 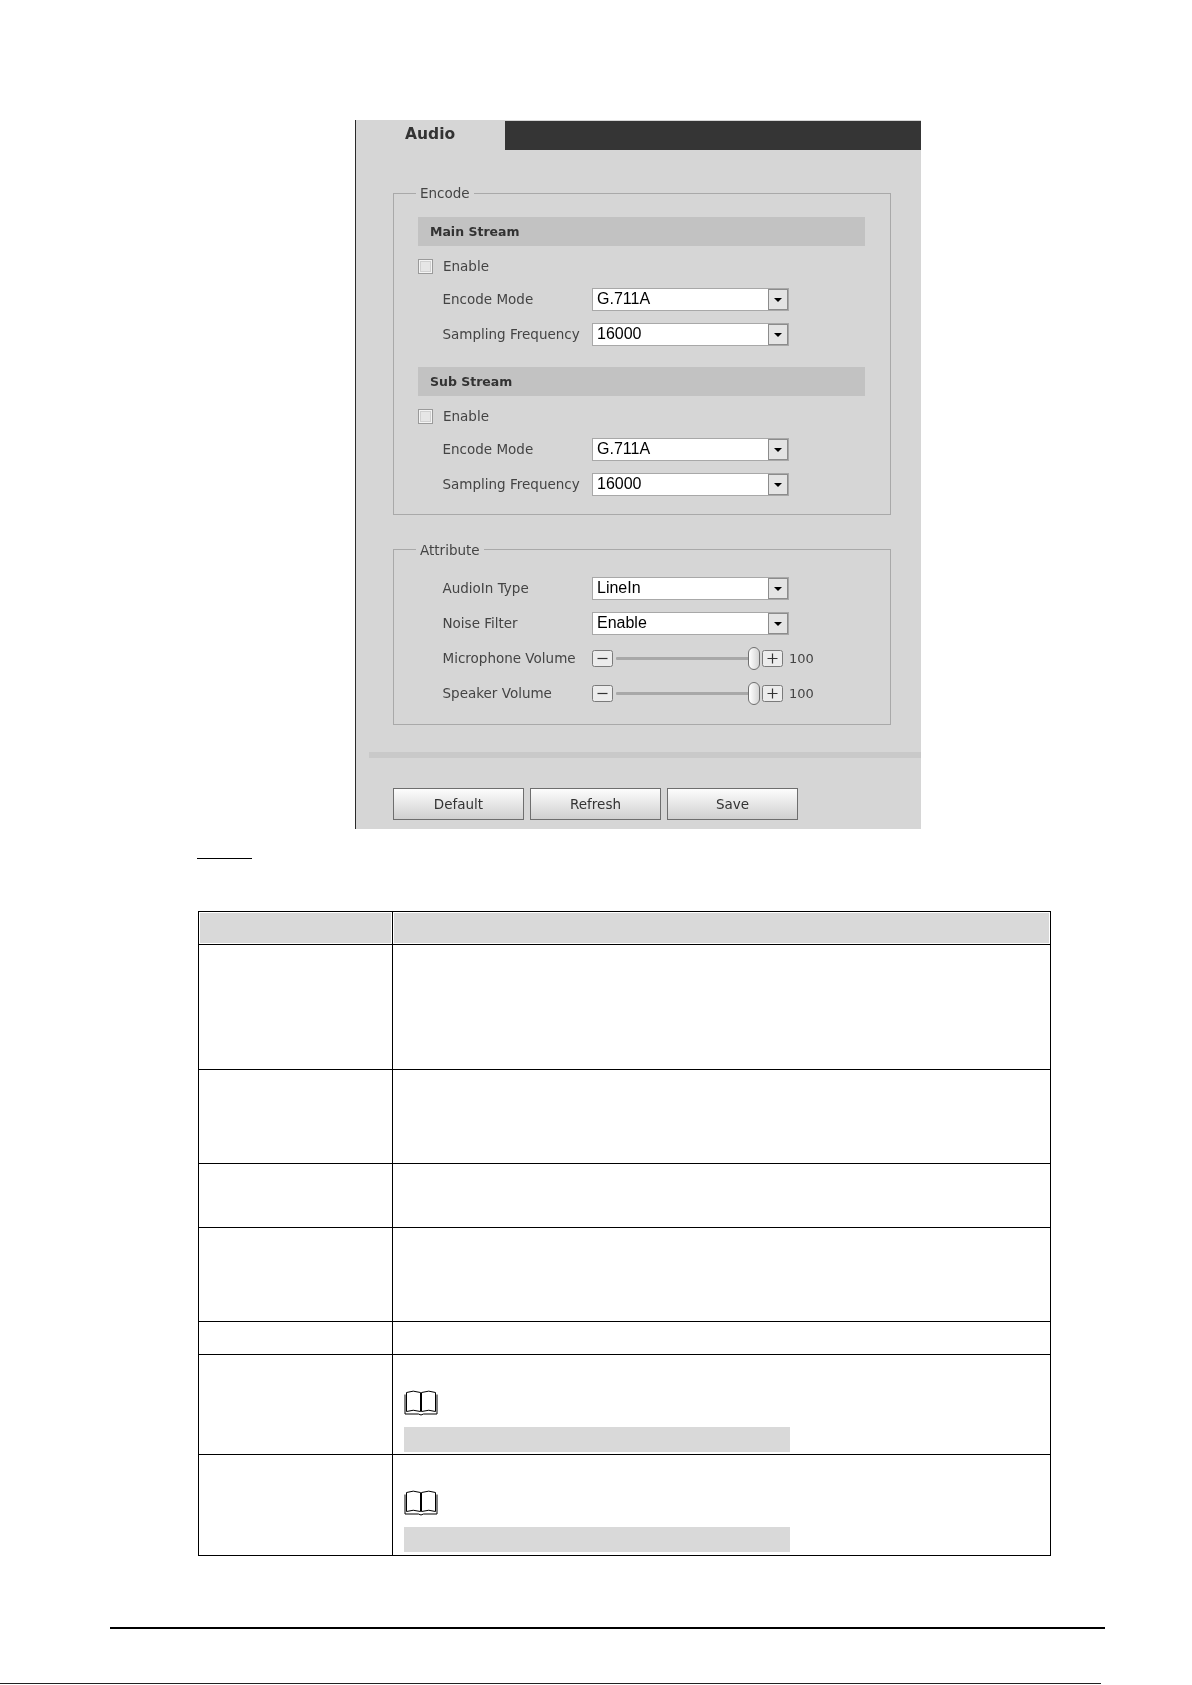 What do you see at coordinates (450, 549) in the screenshot?
I see `group-legend: Attribute` at bounding box center [450, 549].